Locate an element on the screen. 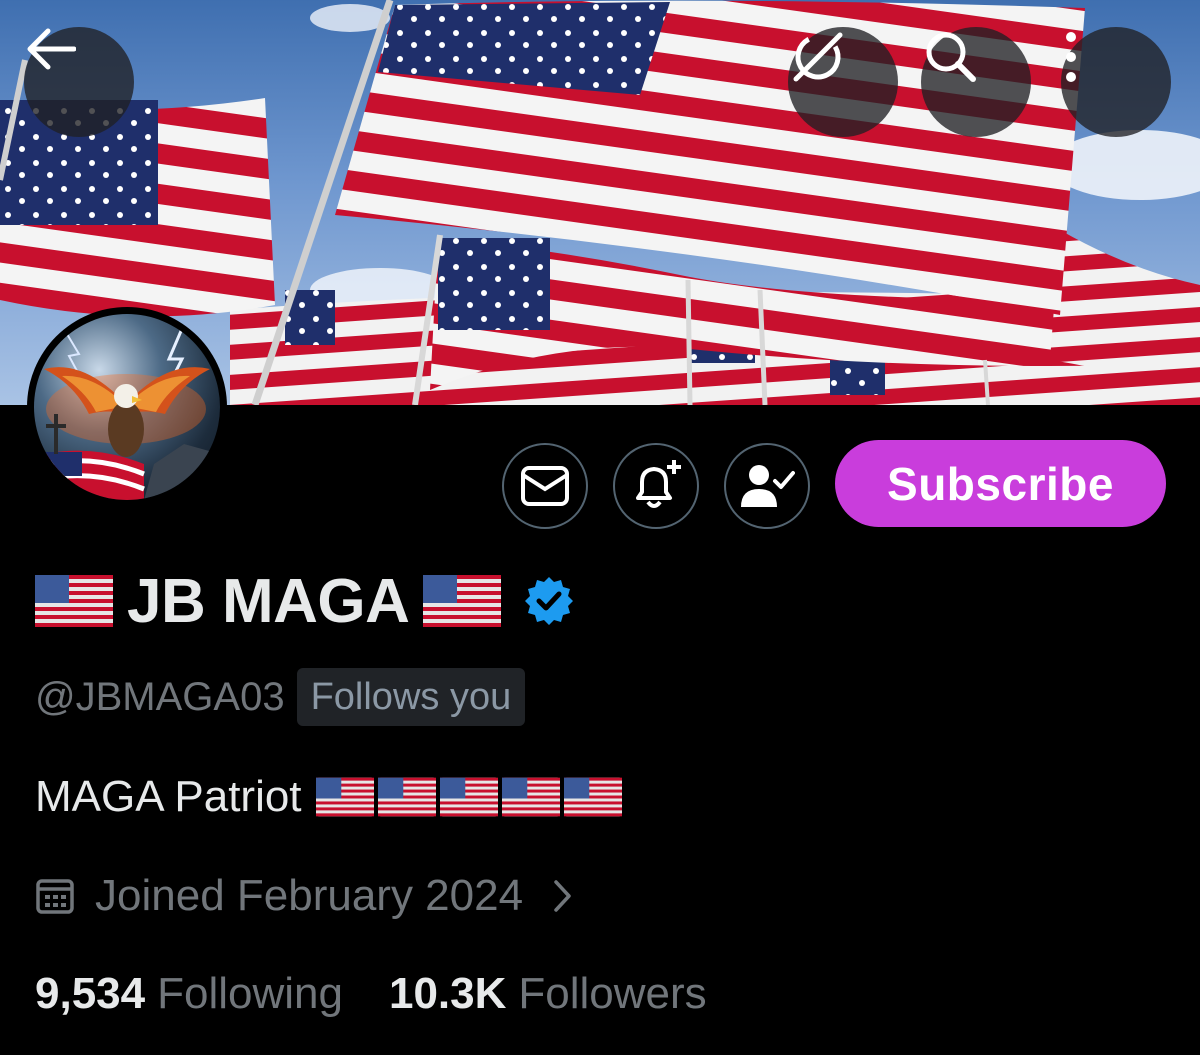 Image resolution: width=1200 pixels, height=1055 pixels. message-button is located at coordinates (545, 486).